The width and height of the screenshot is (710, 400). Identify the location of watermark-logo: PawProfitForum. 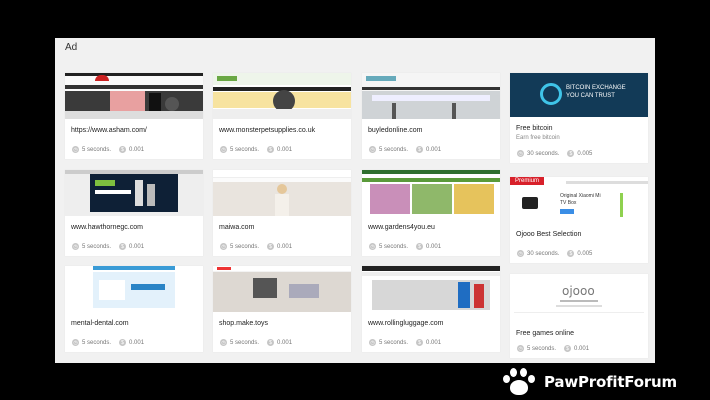
(603, 381).